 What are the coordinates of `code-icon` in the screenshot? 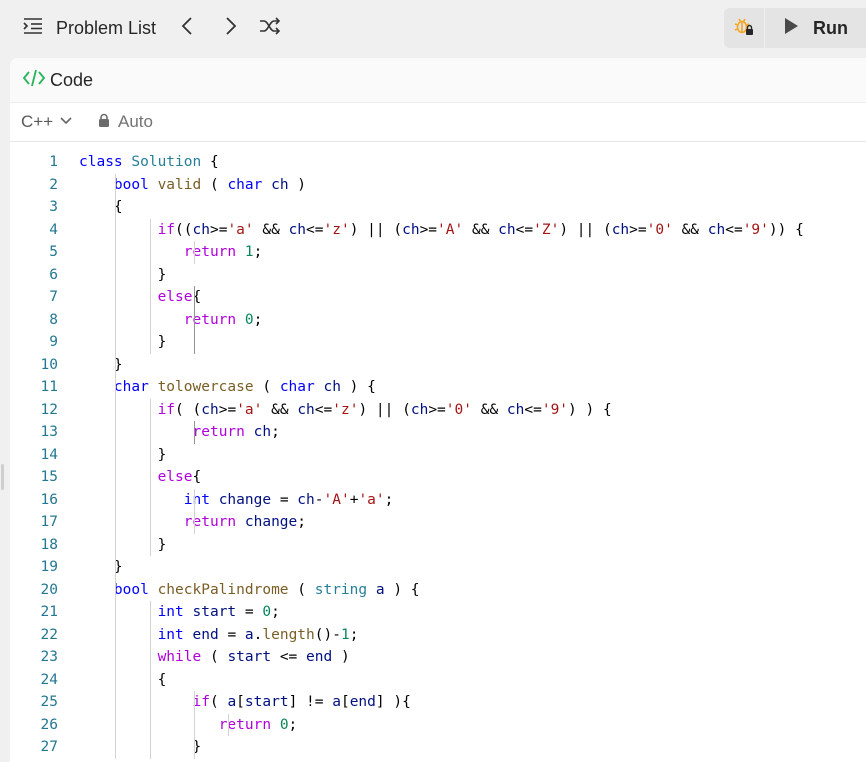 It's located at (34, 80).